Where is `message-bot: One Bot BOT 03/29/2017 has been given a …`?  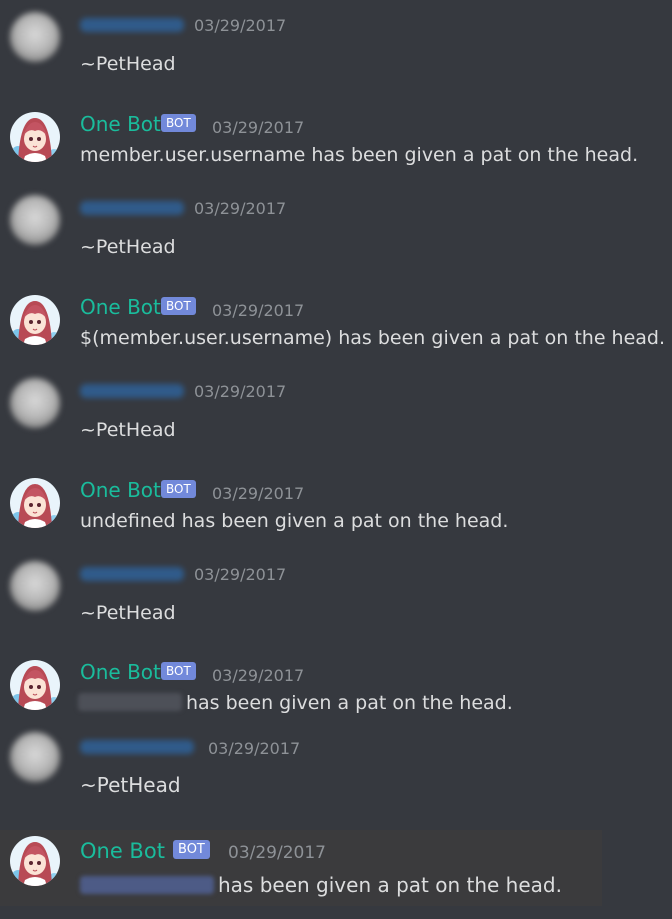 message-bot: One Bot BOT 03/29/2017 has been given a … is located at coordinates (336, 696).